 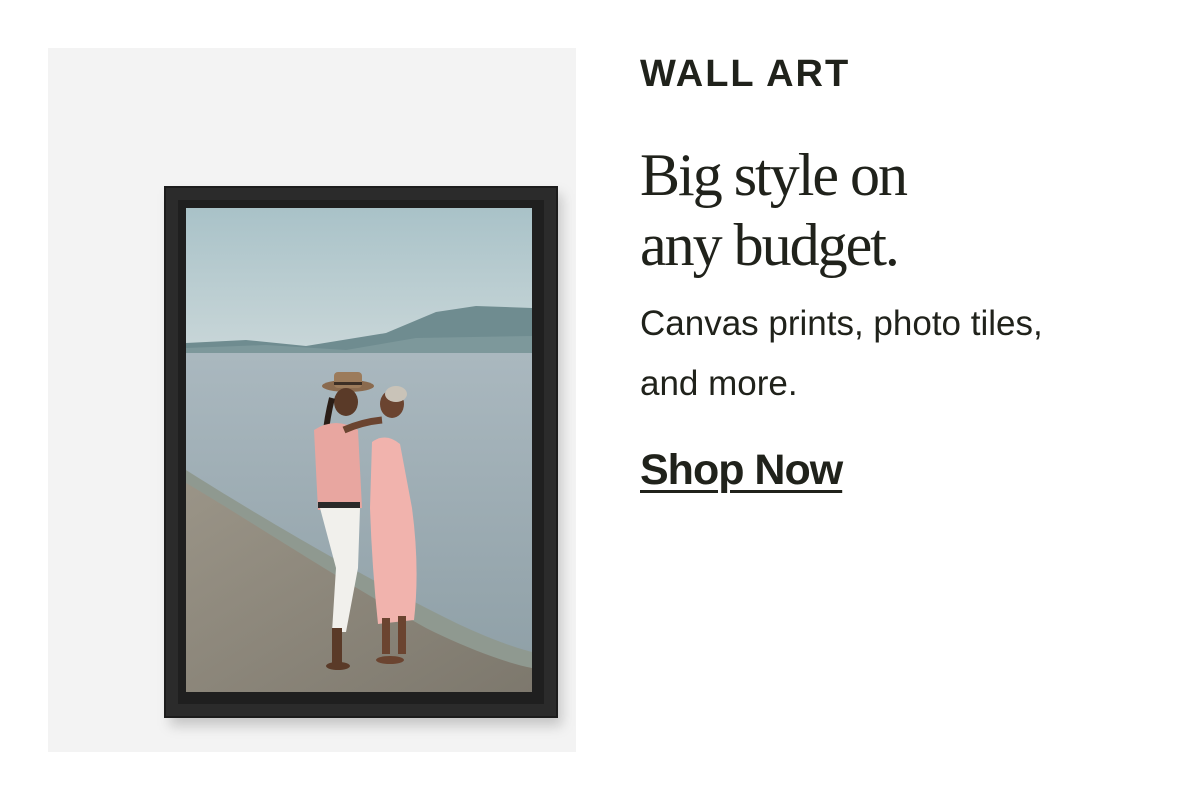 I want to click on shop-now-link: Shop Now, so click(x=741, y=470).